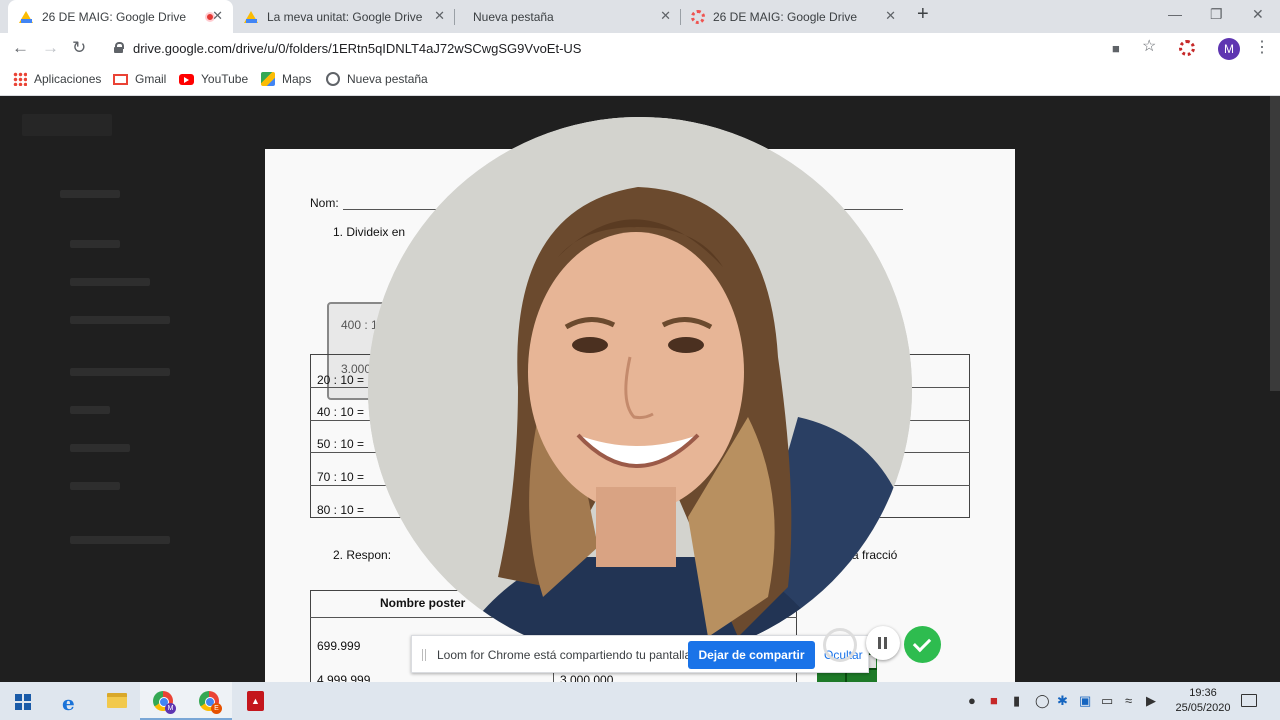 The height and width of the screenshot is (720, 1280). Describe the element at coordinates (793, 16) in the screenshot. I see `tab-drive-loom: 26 DE MAIG: Google Drive ✕` at that location.